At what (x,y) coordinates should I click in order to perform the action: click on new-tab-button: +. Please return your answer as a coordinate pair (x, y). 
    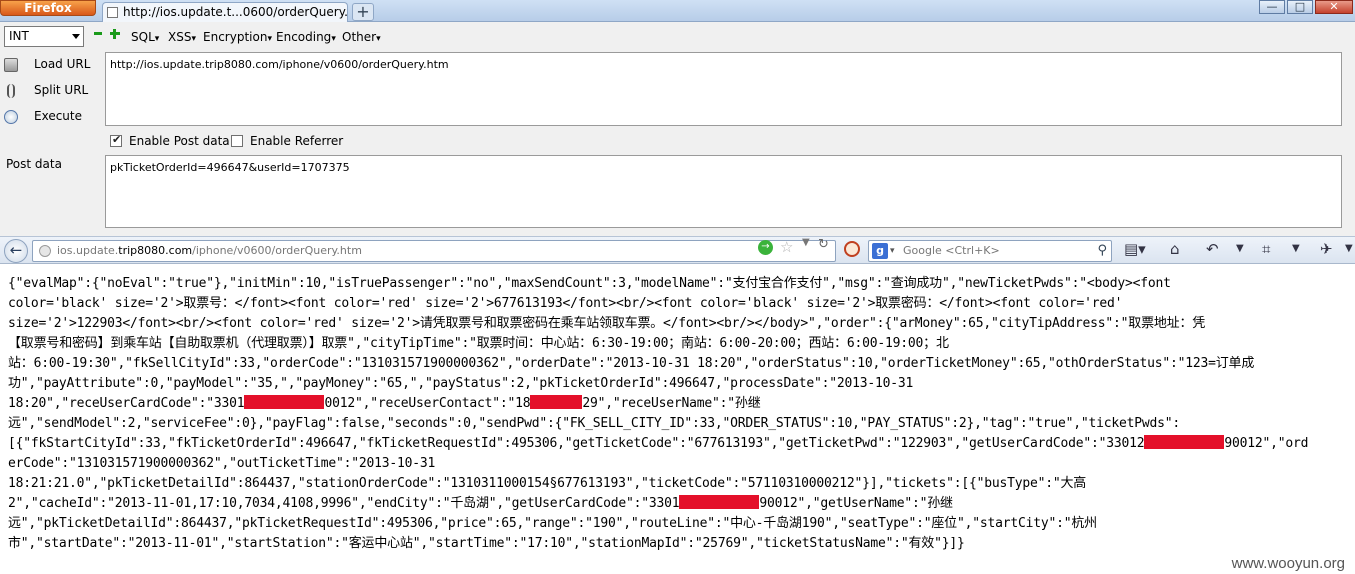
    Looking at the image, I should click on (363, 12).